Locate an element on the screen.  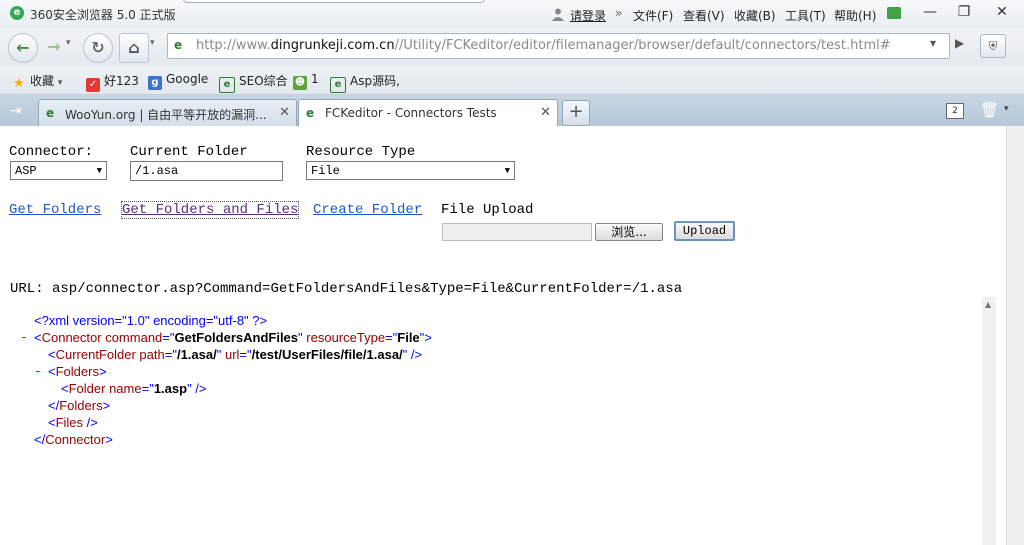
forward-dropdown-icon: ▾ is located at coordinates (70, 43).